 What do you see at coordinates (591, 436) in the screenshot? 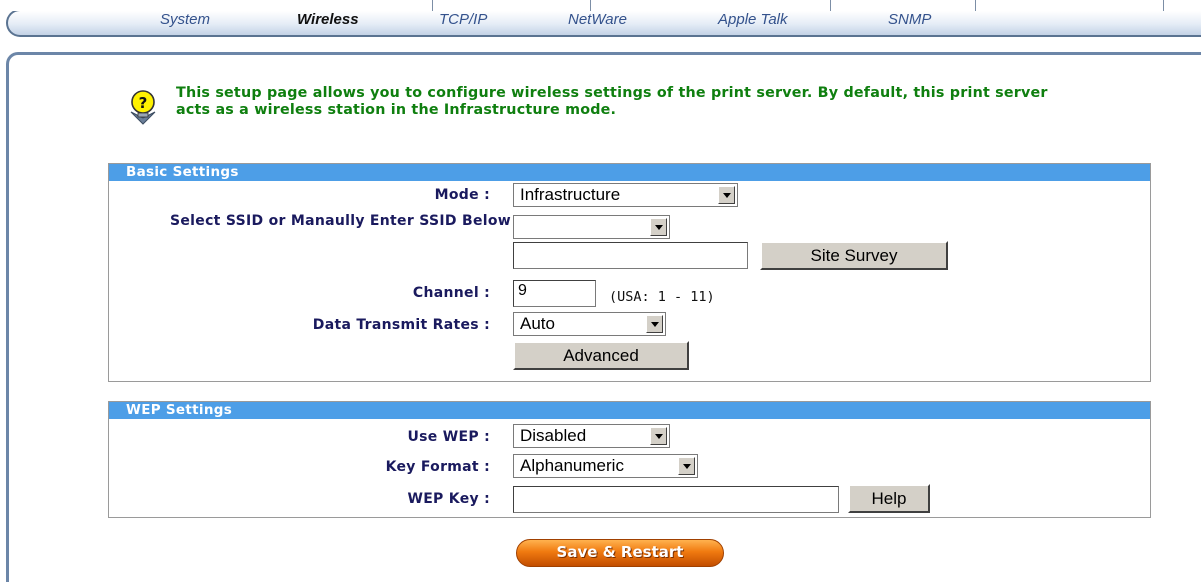
I see `use-wep-select: Disabled` at bounding box center [591, 436].